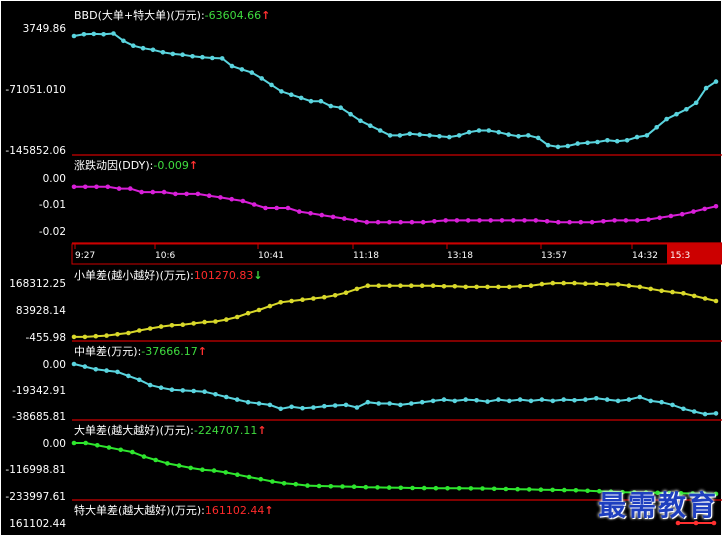 The width and height of the screenshot is (722, 540). I want to click on small-panel-title: 小单差(越小越好)(万元):101270.83↓, so click(168, 275).